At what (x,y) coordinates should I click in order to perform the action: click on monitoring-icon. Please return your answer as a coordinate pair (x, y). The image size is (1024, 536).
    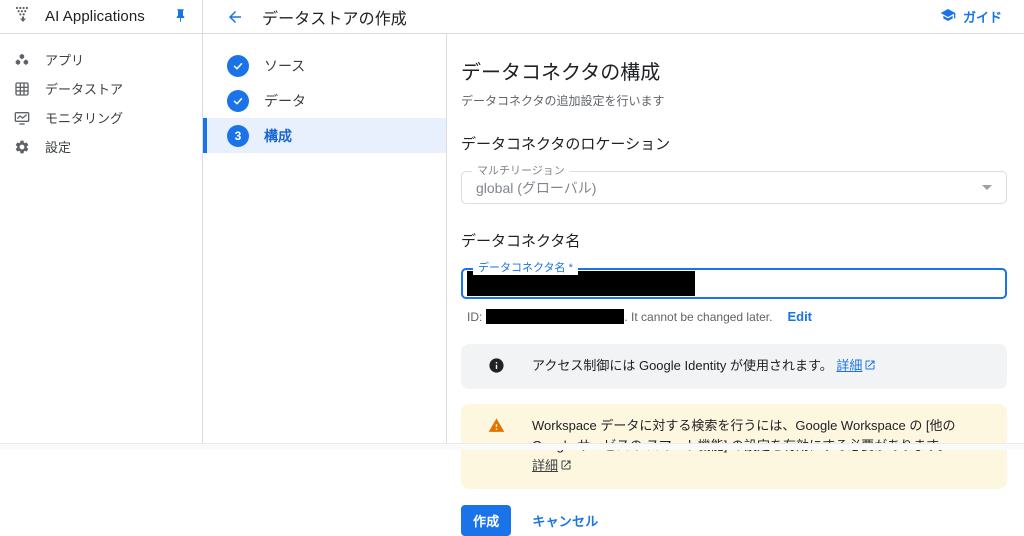
    Looking at the image, I should click on (22, 118).